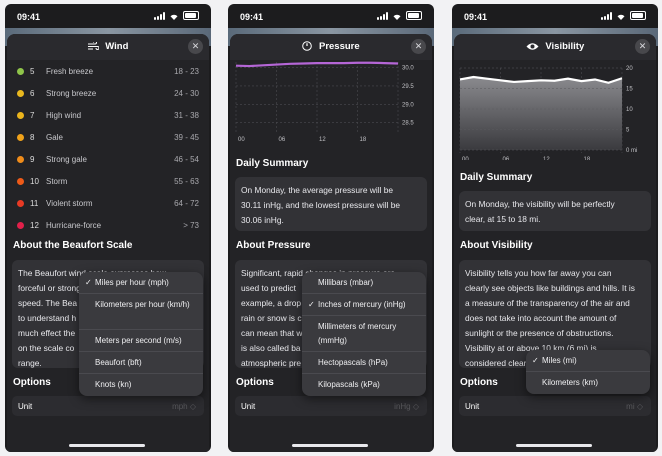 This screenshot has height=456, width=662. What do you see at coordinates (587, 158) in the screenshot?
I see `x-tick-label: 18` at bounding box center [587, 158].